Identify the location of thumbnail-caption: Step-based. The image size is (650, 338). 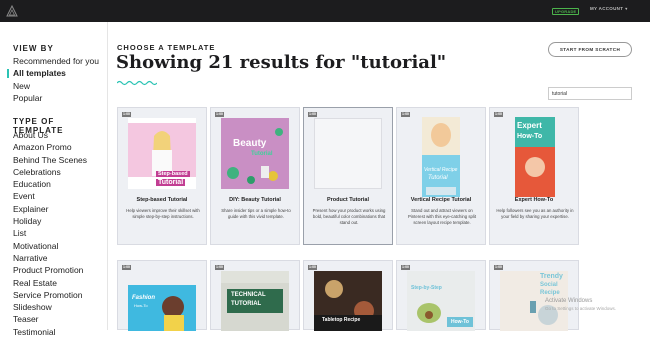
(173, 174).